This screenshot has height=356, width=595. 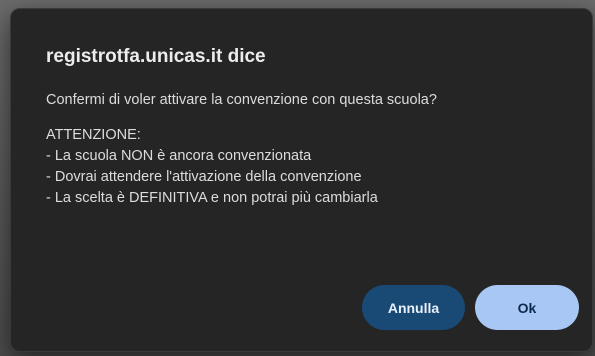 What do you see at coordinates (179, 156) in the screenshot?
I see `warning-item: - La scuola NON è ancora convenzionata` at bounding box center [179, 156].